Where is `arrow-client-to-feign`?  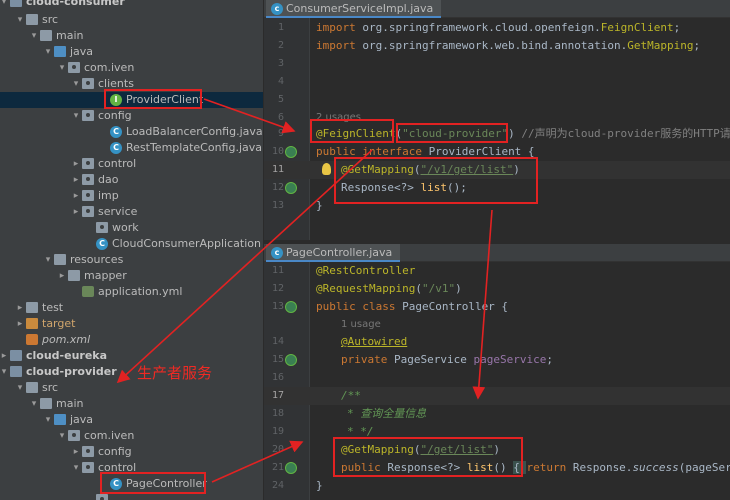 arrow-client-to-feign is located at coordinates (249, 116).